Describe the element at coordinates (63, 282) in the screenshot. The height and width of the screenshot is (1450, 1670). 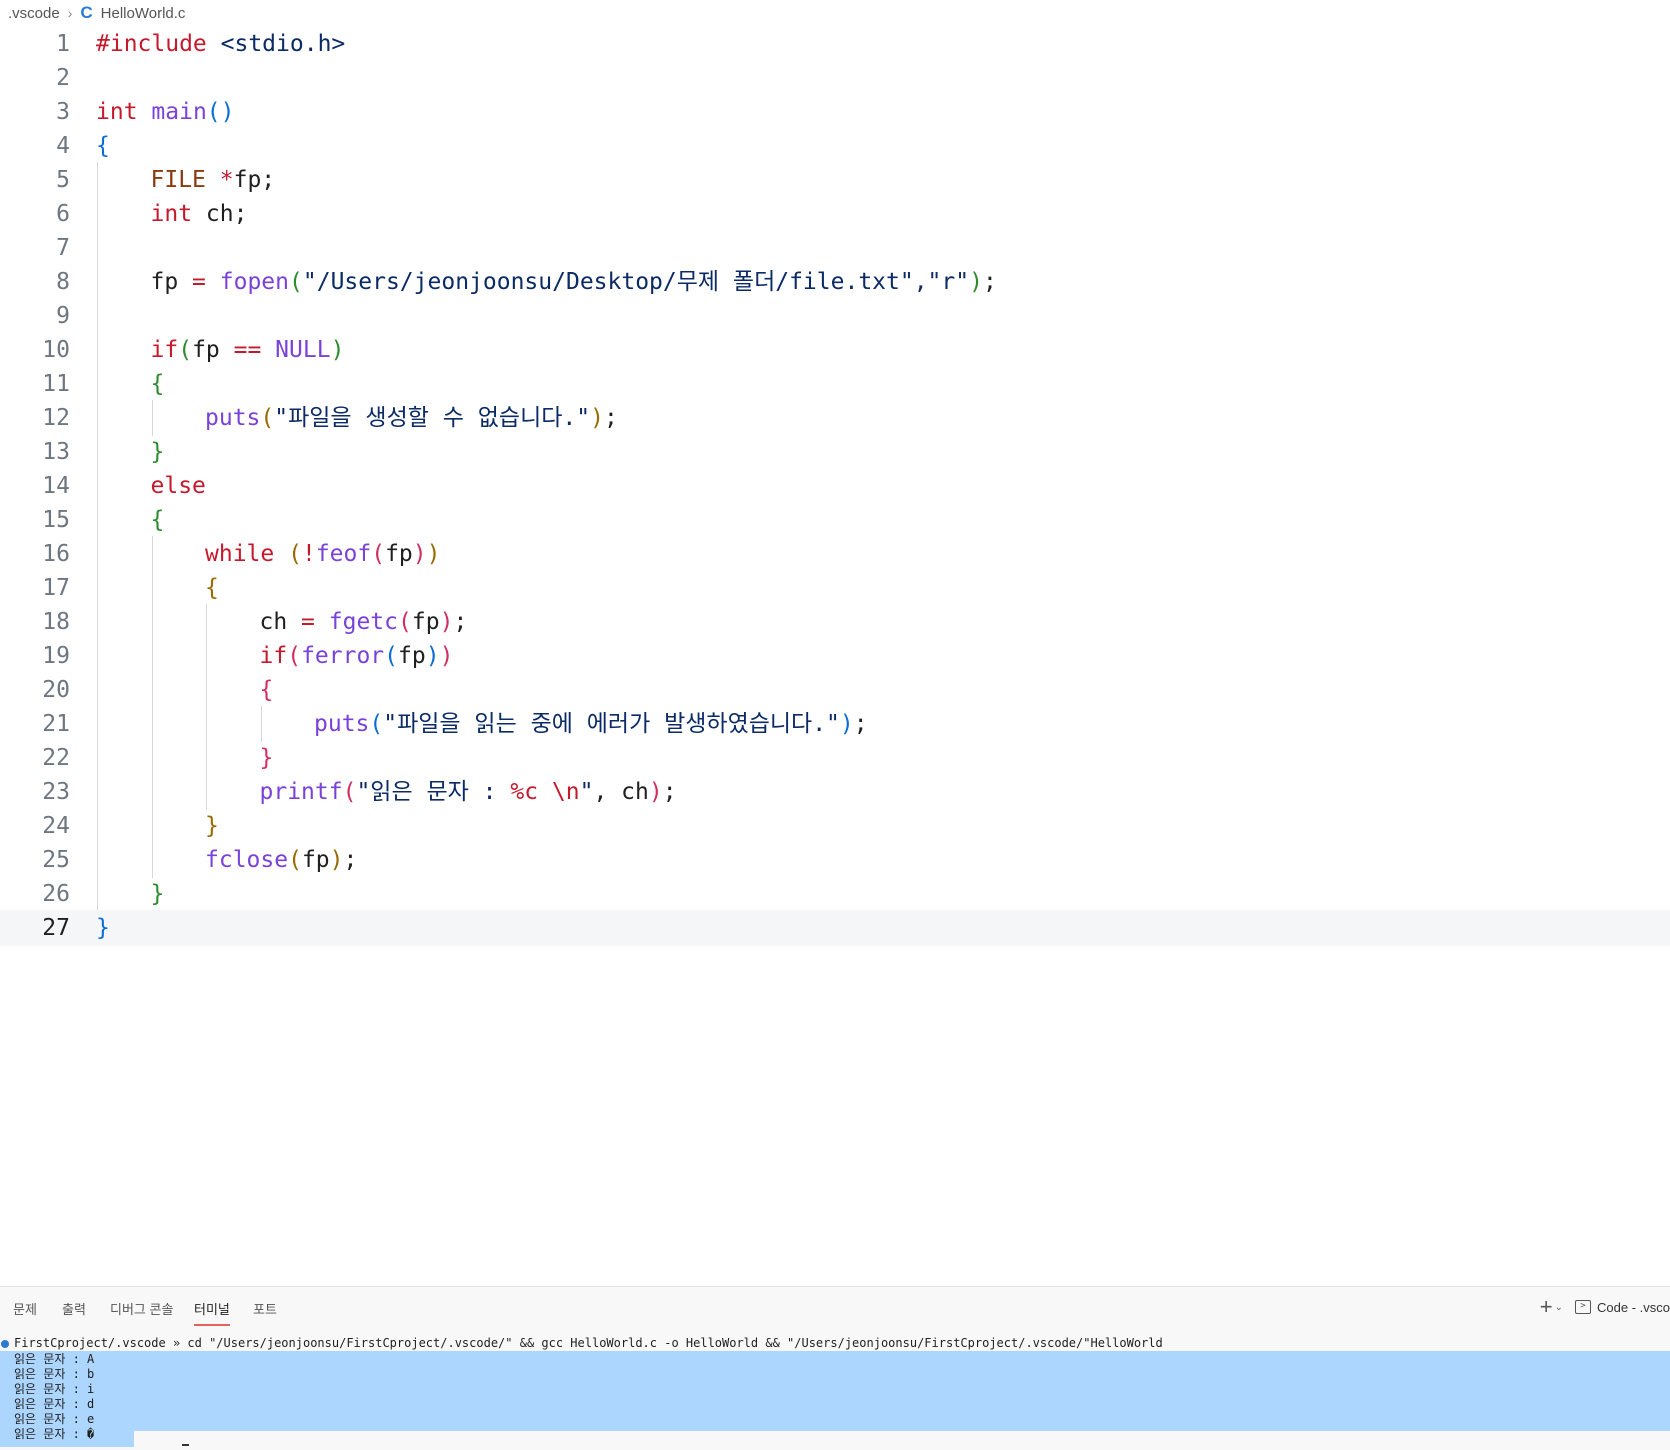
I see `line-number: 8` at that location.